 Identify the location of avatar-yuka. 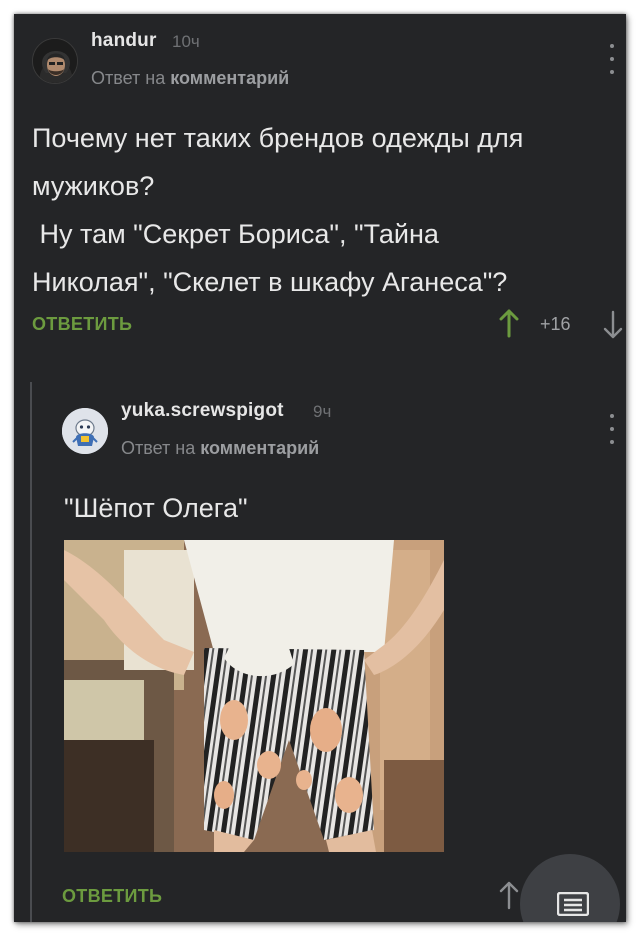
(85, 431).